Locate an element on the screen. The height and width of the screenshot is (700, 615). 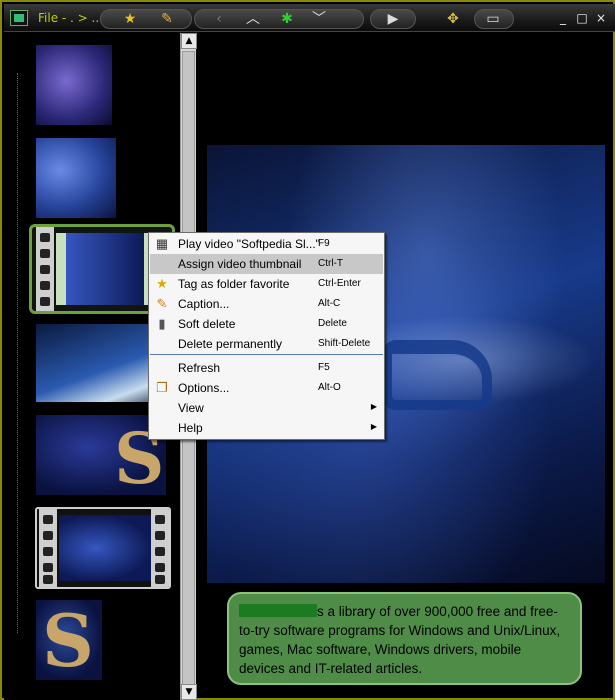
menu-separator is located at coordinates (266, 354).